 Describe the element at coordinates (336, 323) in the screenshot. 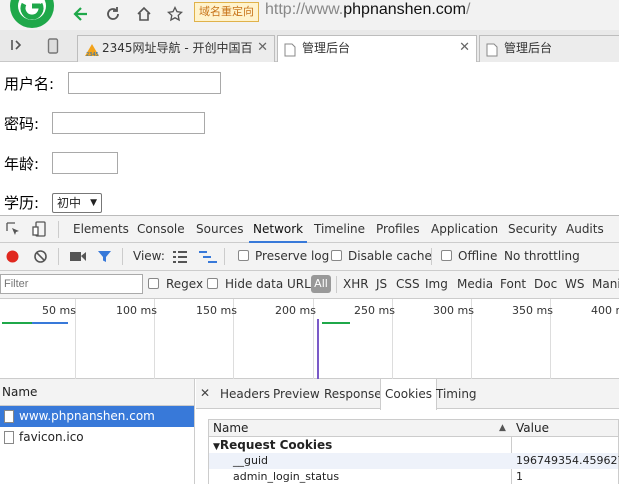

I see `overview-request-bar` at that location.